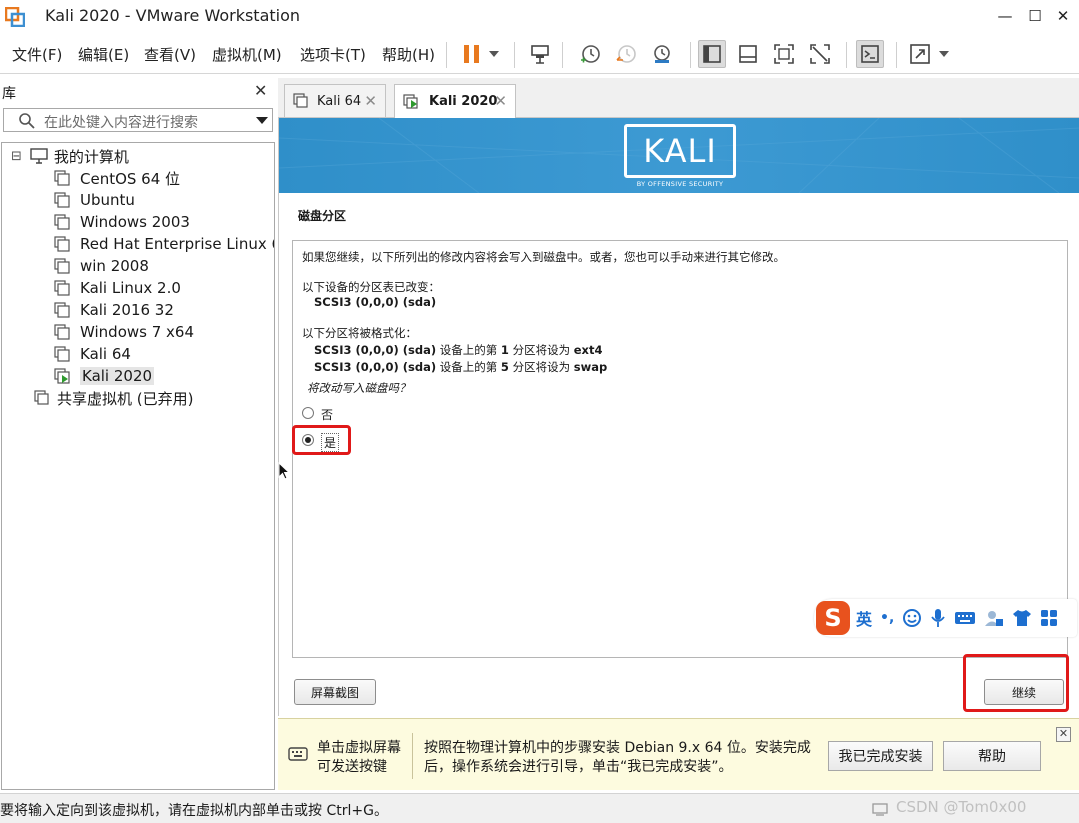 The width and height of the screenshot is (1079, 823). I want to click on window-title: Kali 2020 - VMware Workstation, so click(173, 15).